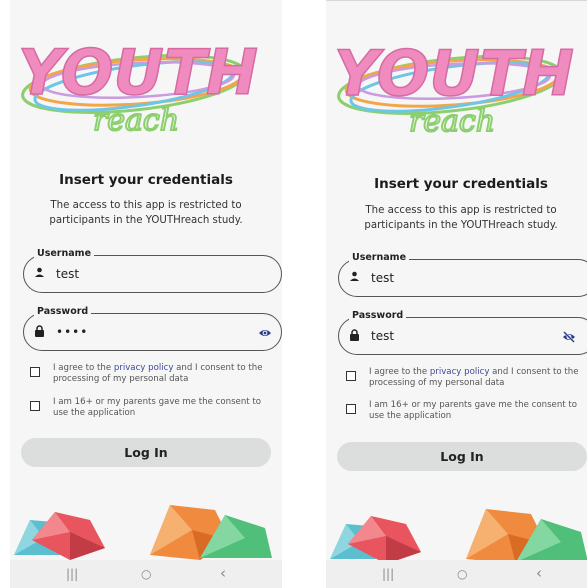 This screenshot has width=587, height=588. What do you see at coordinates (265, 333) in the screenshot?
I see `eye-icon` at bounding box center [265, 333].